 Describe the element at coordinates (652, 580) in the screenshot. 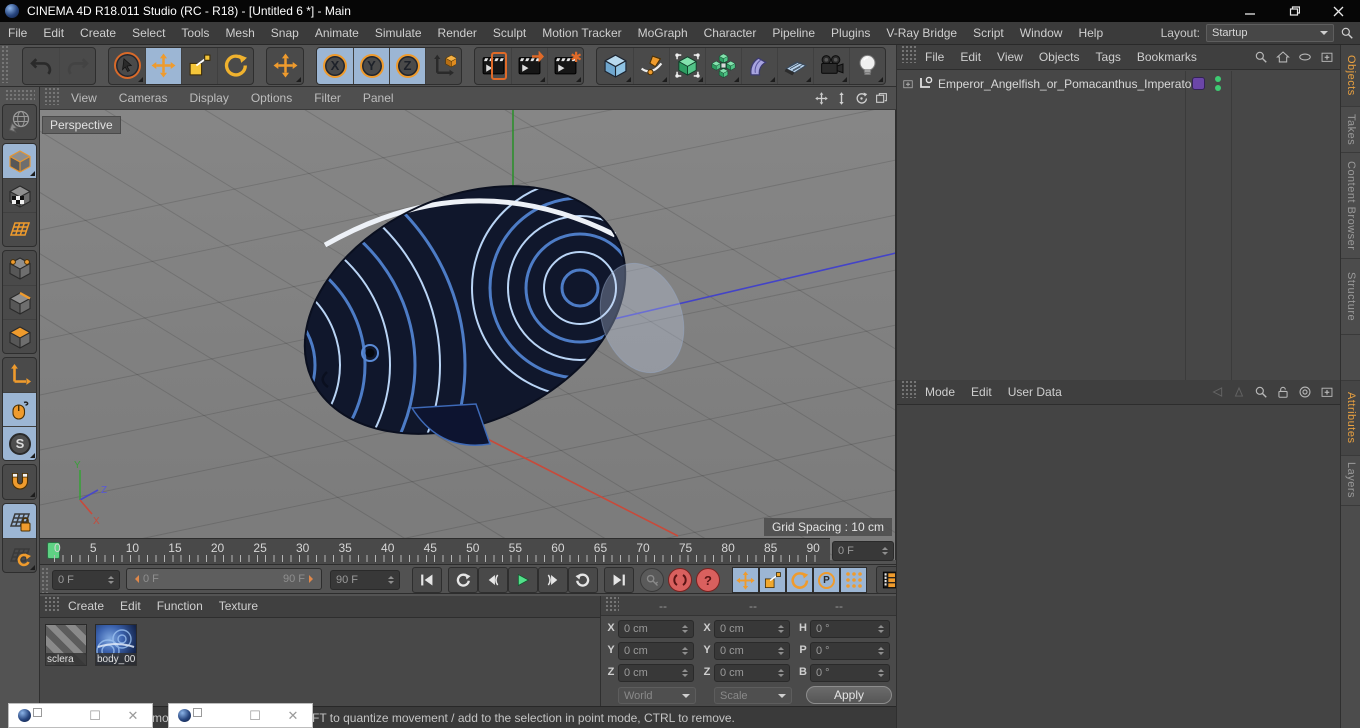

I see `record-keyframe-button` at that location.